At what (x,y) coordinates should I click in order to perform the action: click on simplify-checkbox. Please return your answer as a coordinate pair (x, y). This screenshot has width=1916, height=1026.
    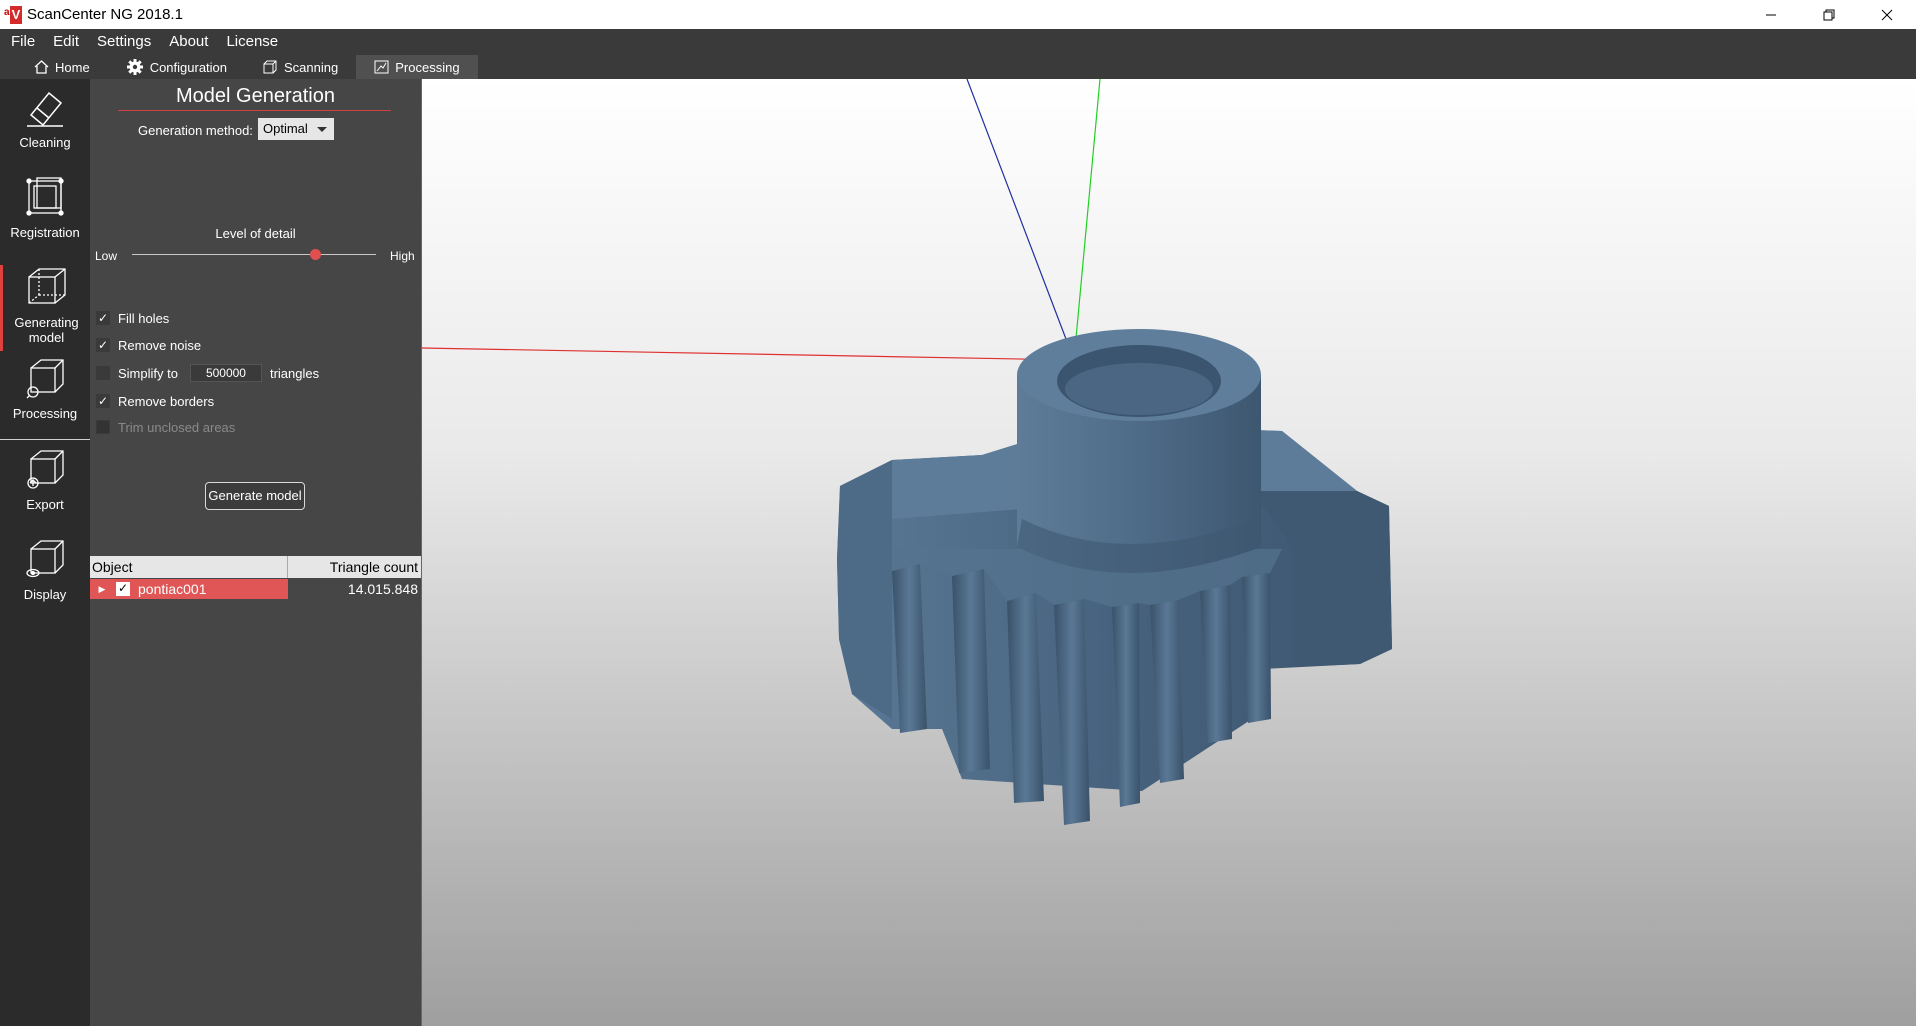
    Looking at the image, I should click on (103, 373).